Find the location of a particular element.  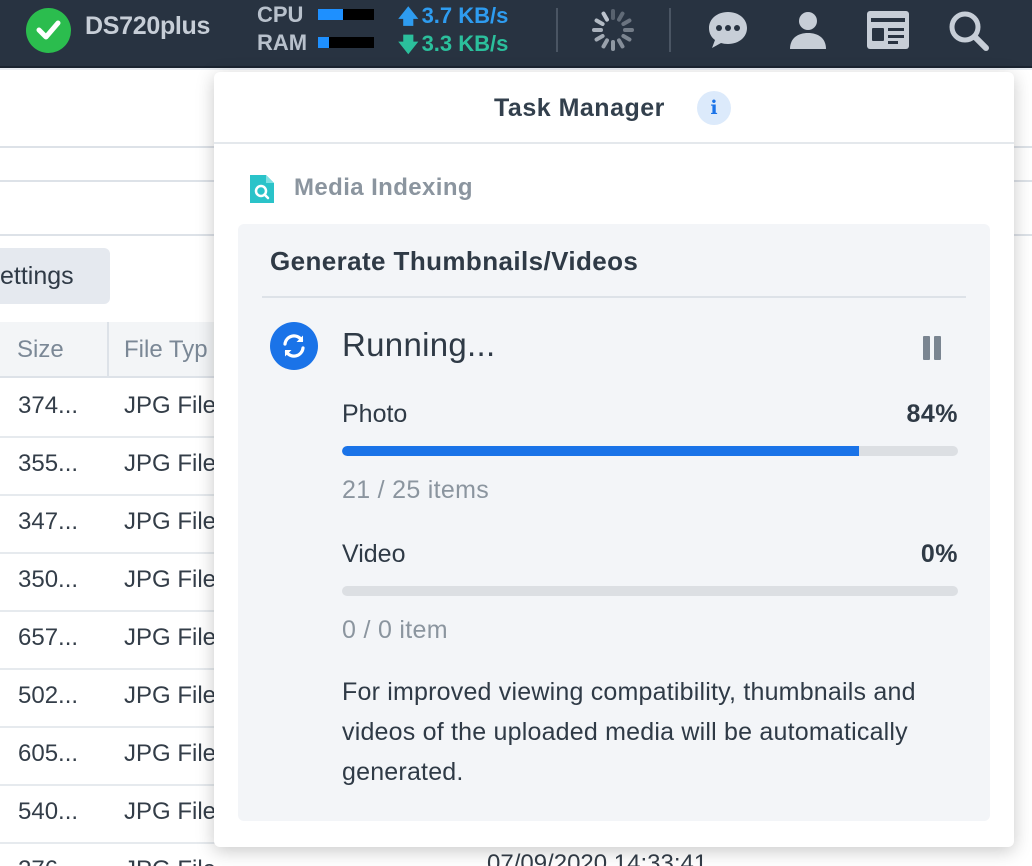

section-title: Media Indexing is located at coordinates (383, 187).